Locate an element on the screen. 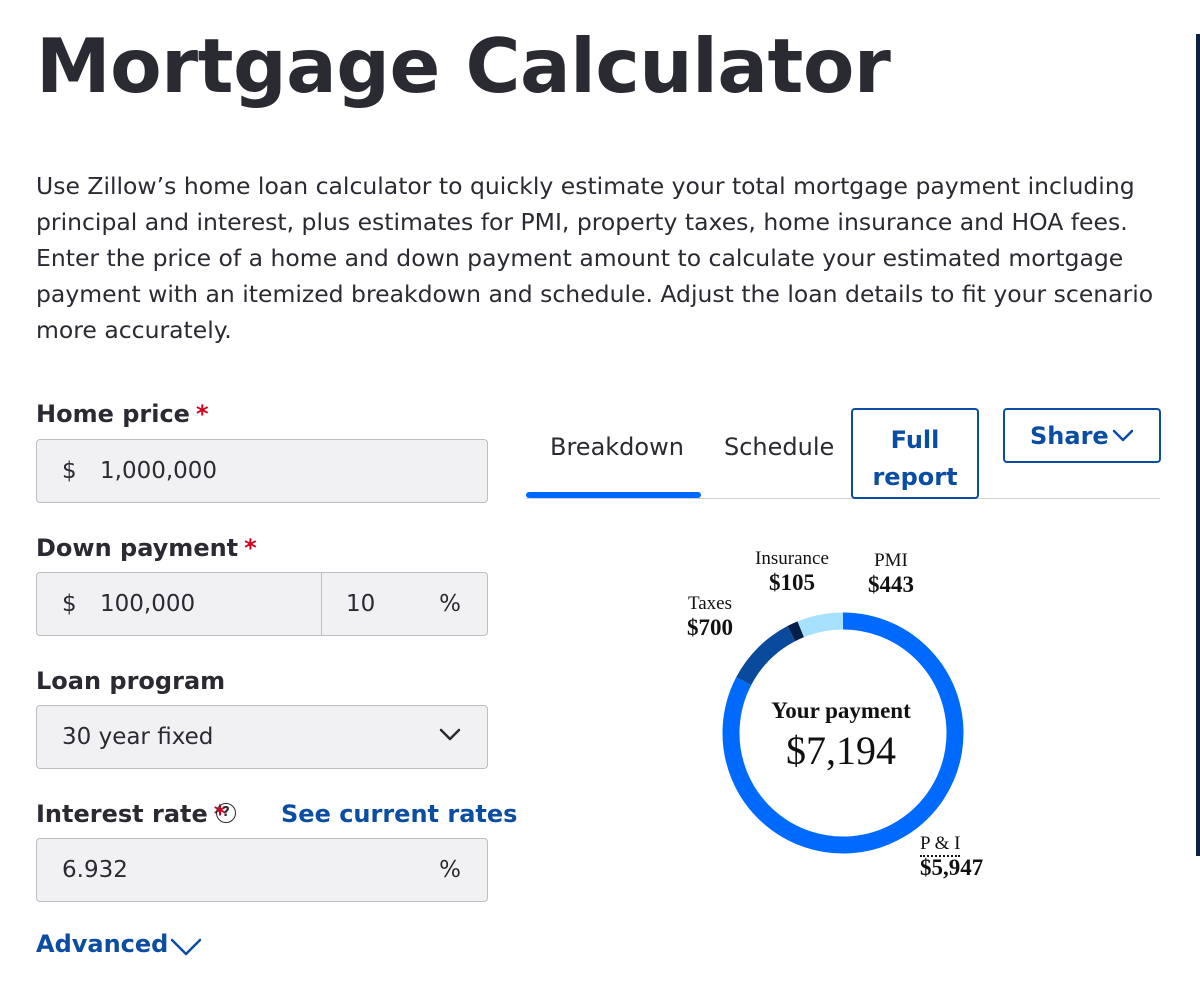 The image size is (1200, 988). insurance-label: Insurance $105 is located at coordinates (792, 571).